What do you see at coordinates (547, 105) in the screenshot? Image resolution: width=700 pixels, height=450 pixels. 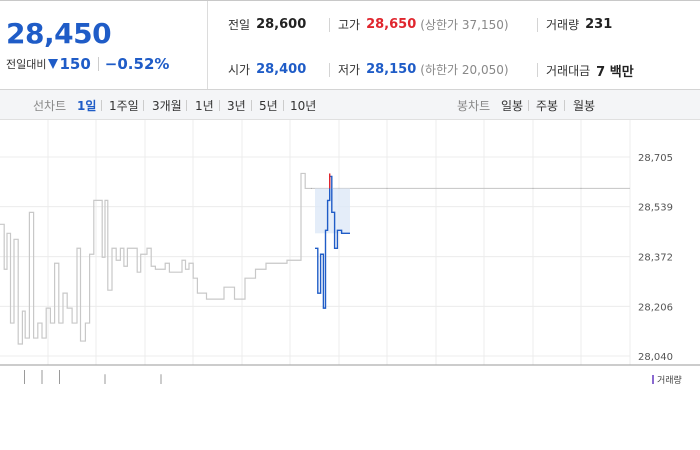 I see `candle-weekly-tab: 주봉` at bounding box center [547, 105].